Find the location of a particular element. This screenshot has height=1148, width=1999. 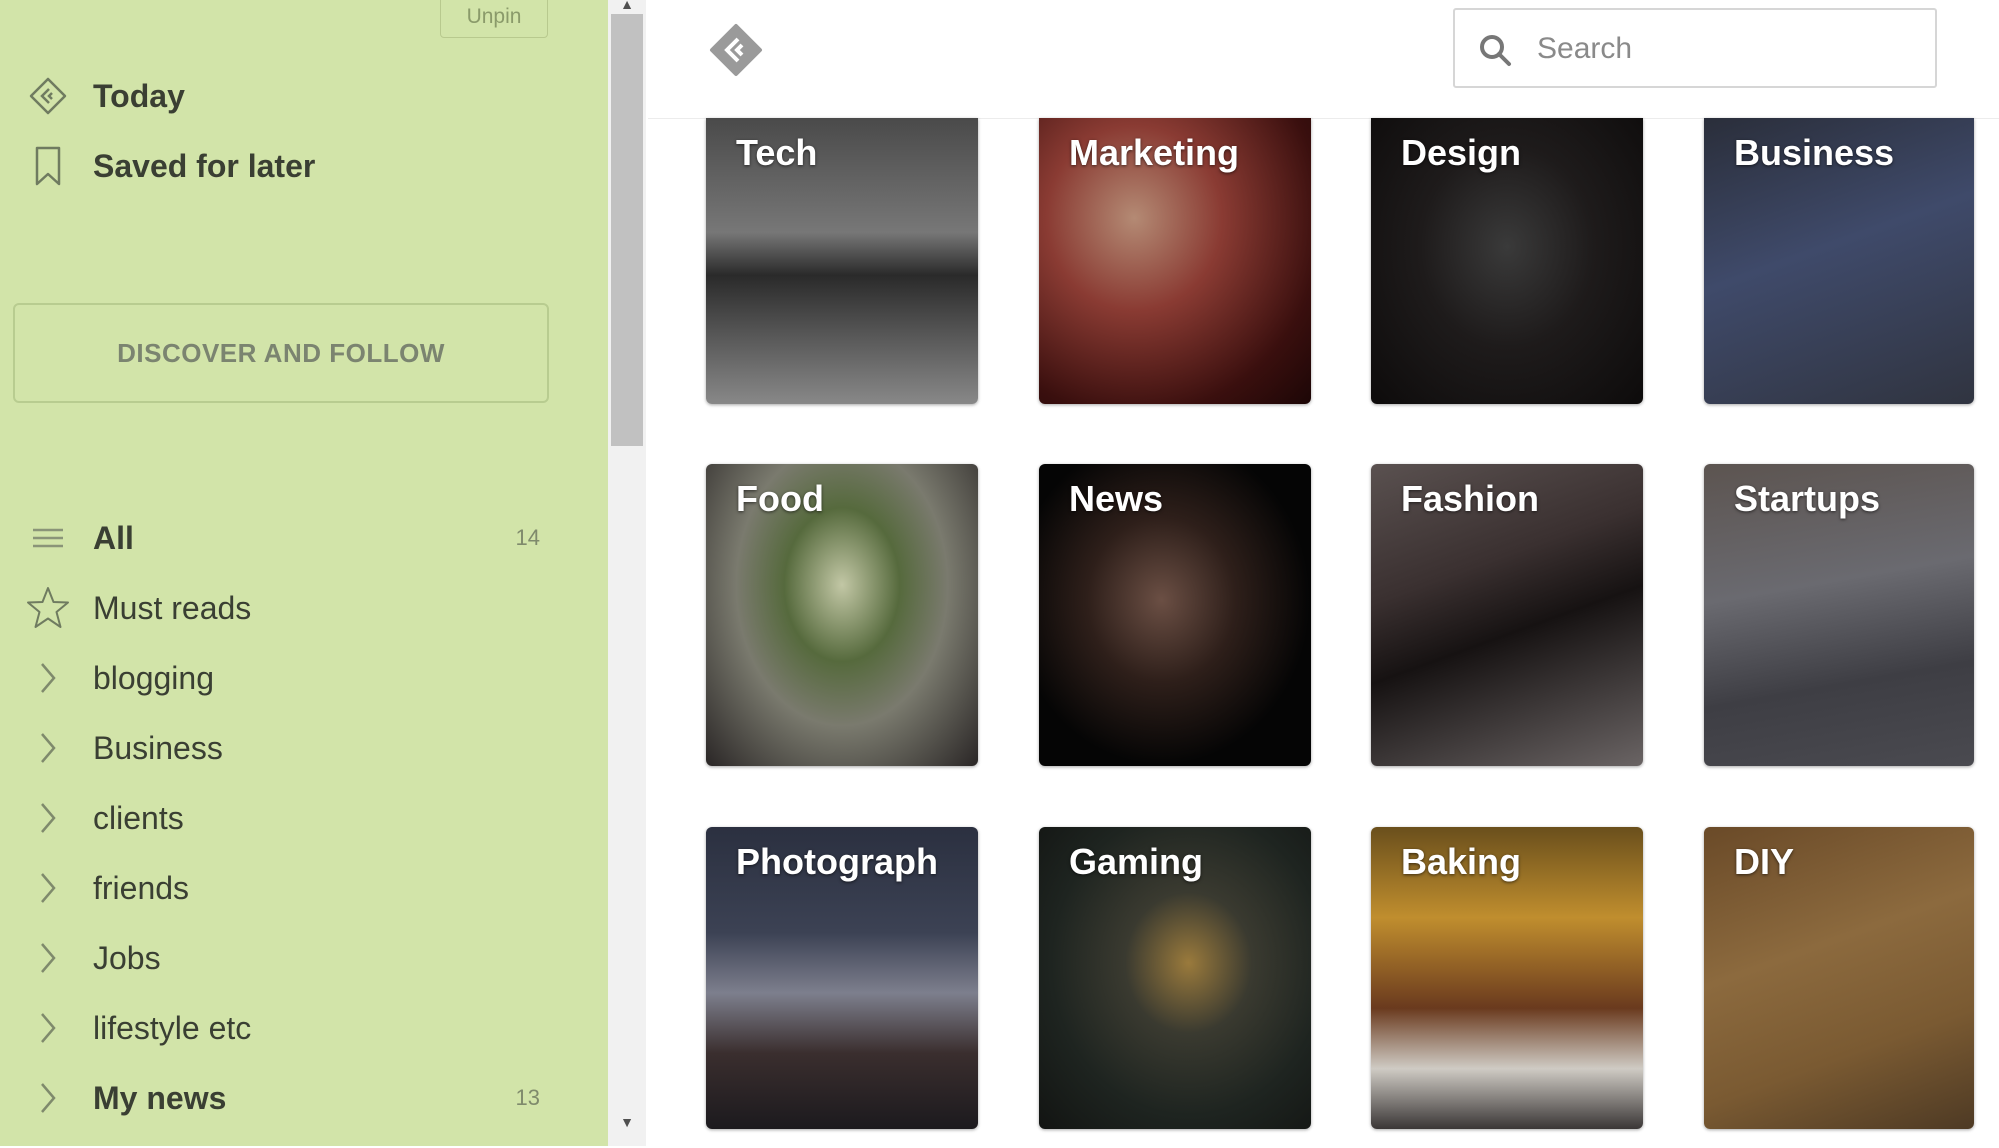

topic-label: Startups is located at coordinates (1807, 498).